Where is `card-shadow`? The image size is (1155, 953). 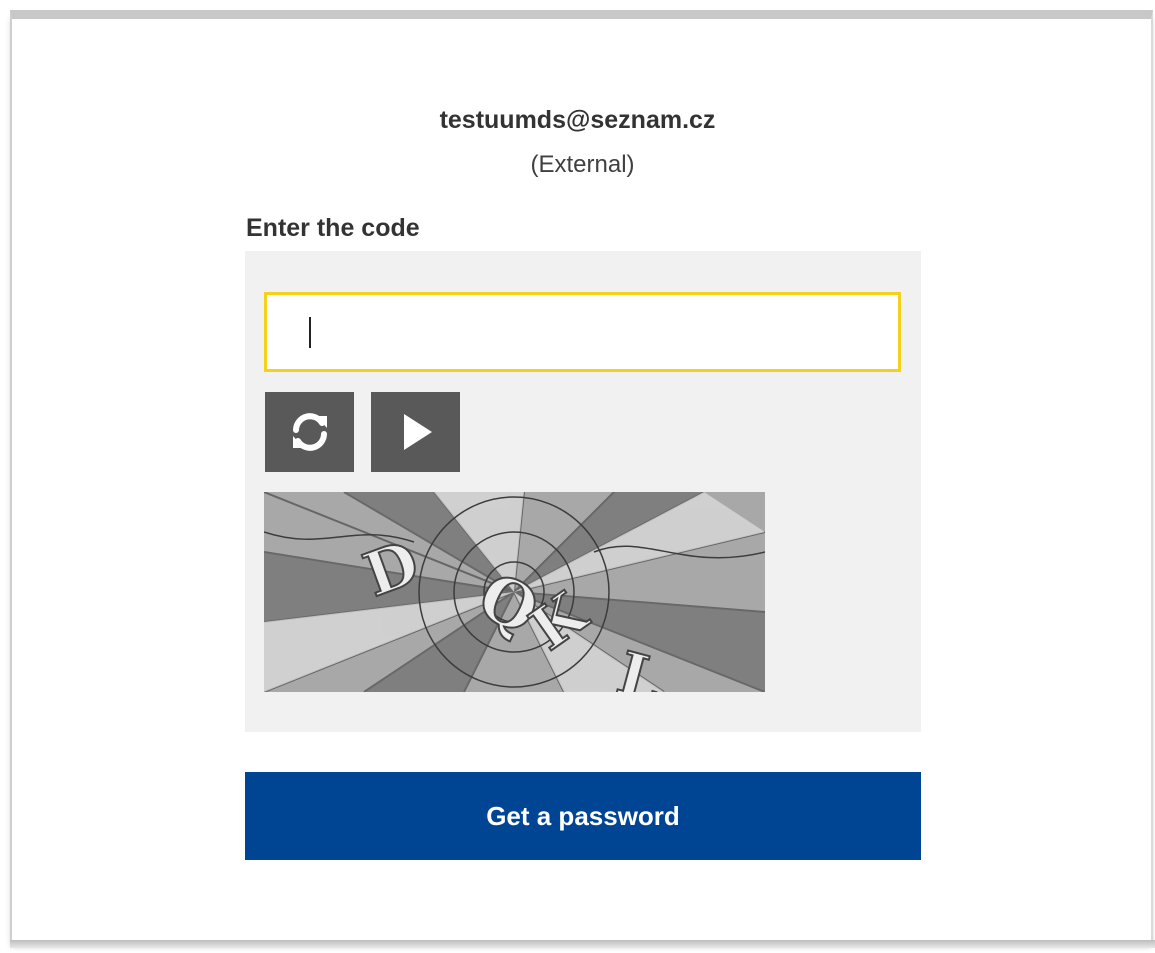
card-shadow is located at coordinates (582, 944).